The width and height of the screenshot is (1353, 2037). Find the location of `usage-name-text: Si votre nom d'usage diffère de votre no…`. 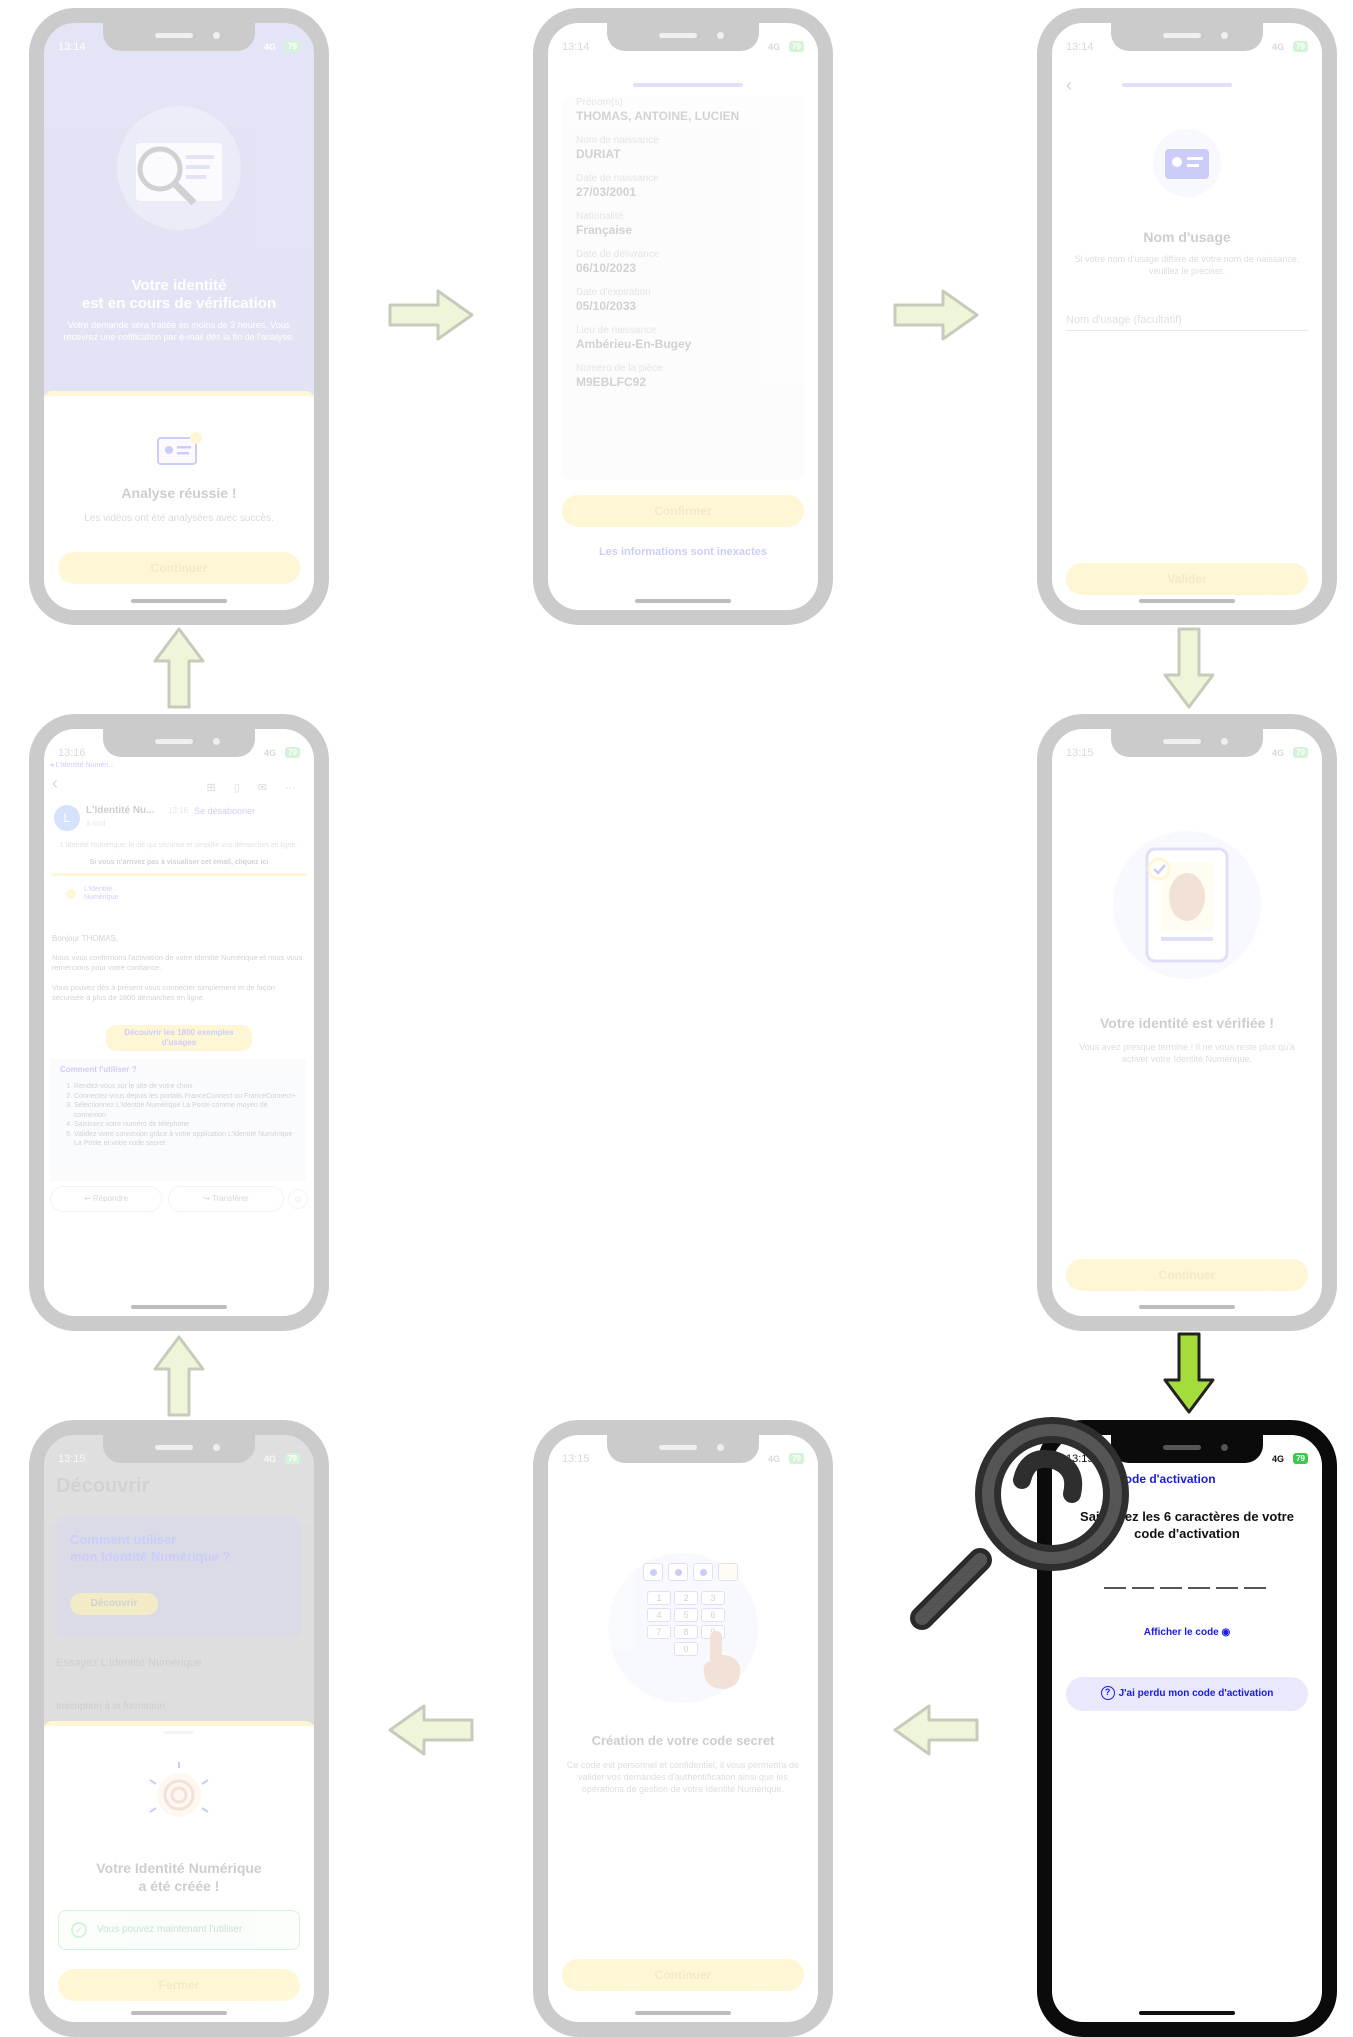

usage-name-text: Si votre nom d'usage diffère de votre no… is located at coordinates (1187, 265).